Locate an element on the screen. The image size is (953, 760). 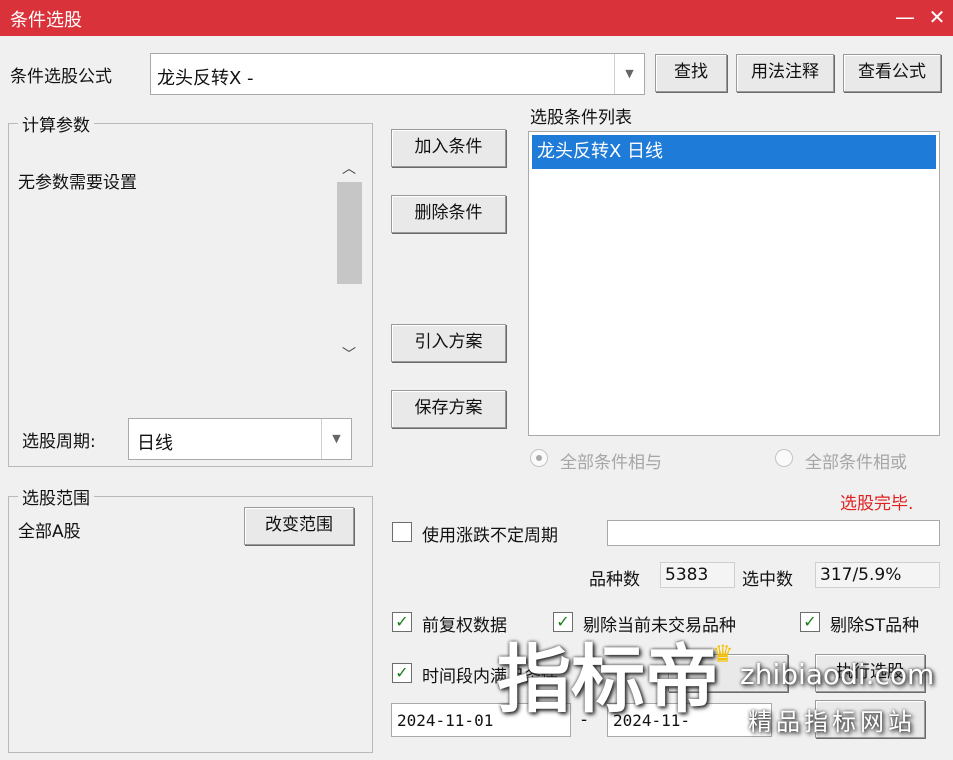
add-condition-button: 加入条件 is located at coordinates (448, 148).